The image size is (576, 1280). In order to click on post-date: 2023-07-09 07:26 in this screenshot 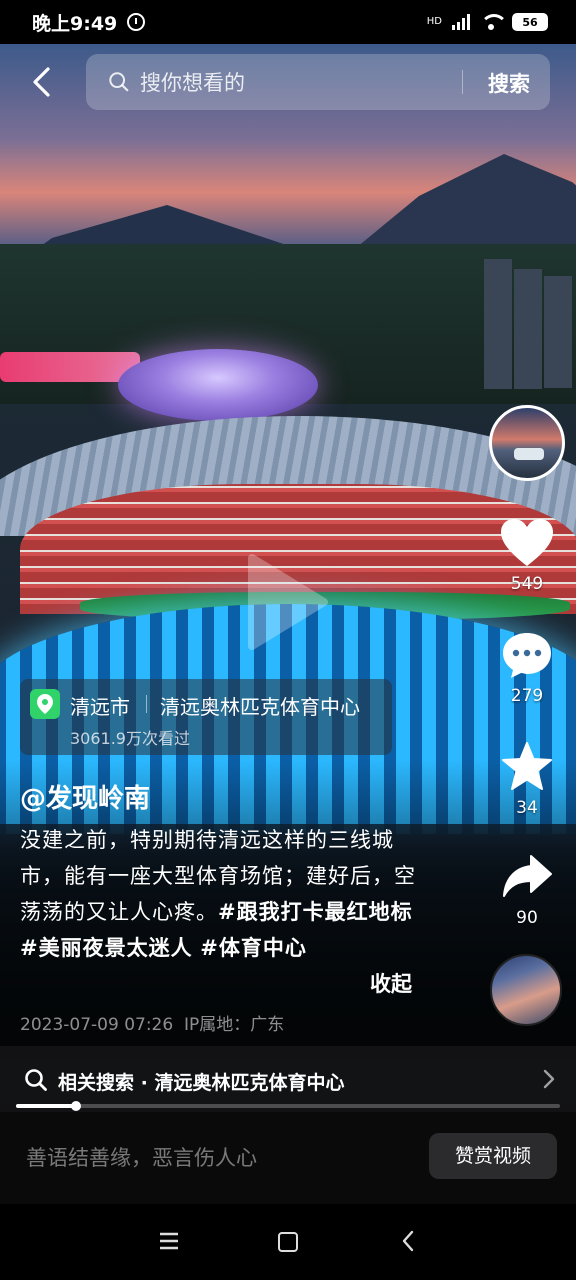, I will do `click(97, 1025)`.